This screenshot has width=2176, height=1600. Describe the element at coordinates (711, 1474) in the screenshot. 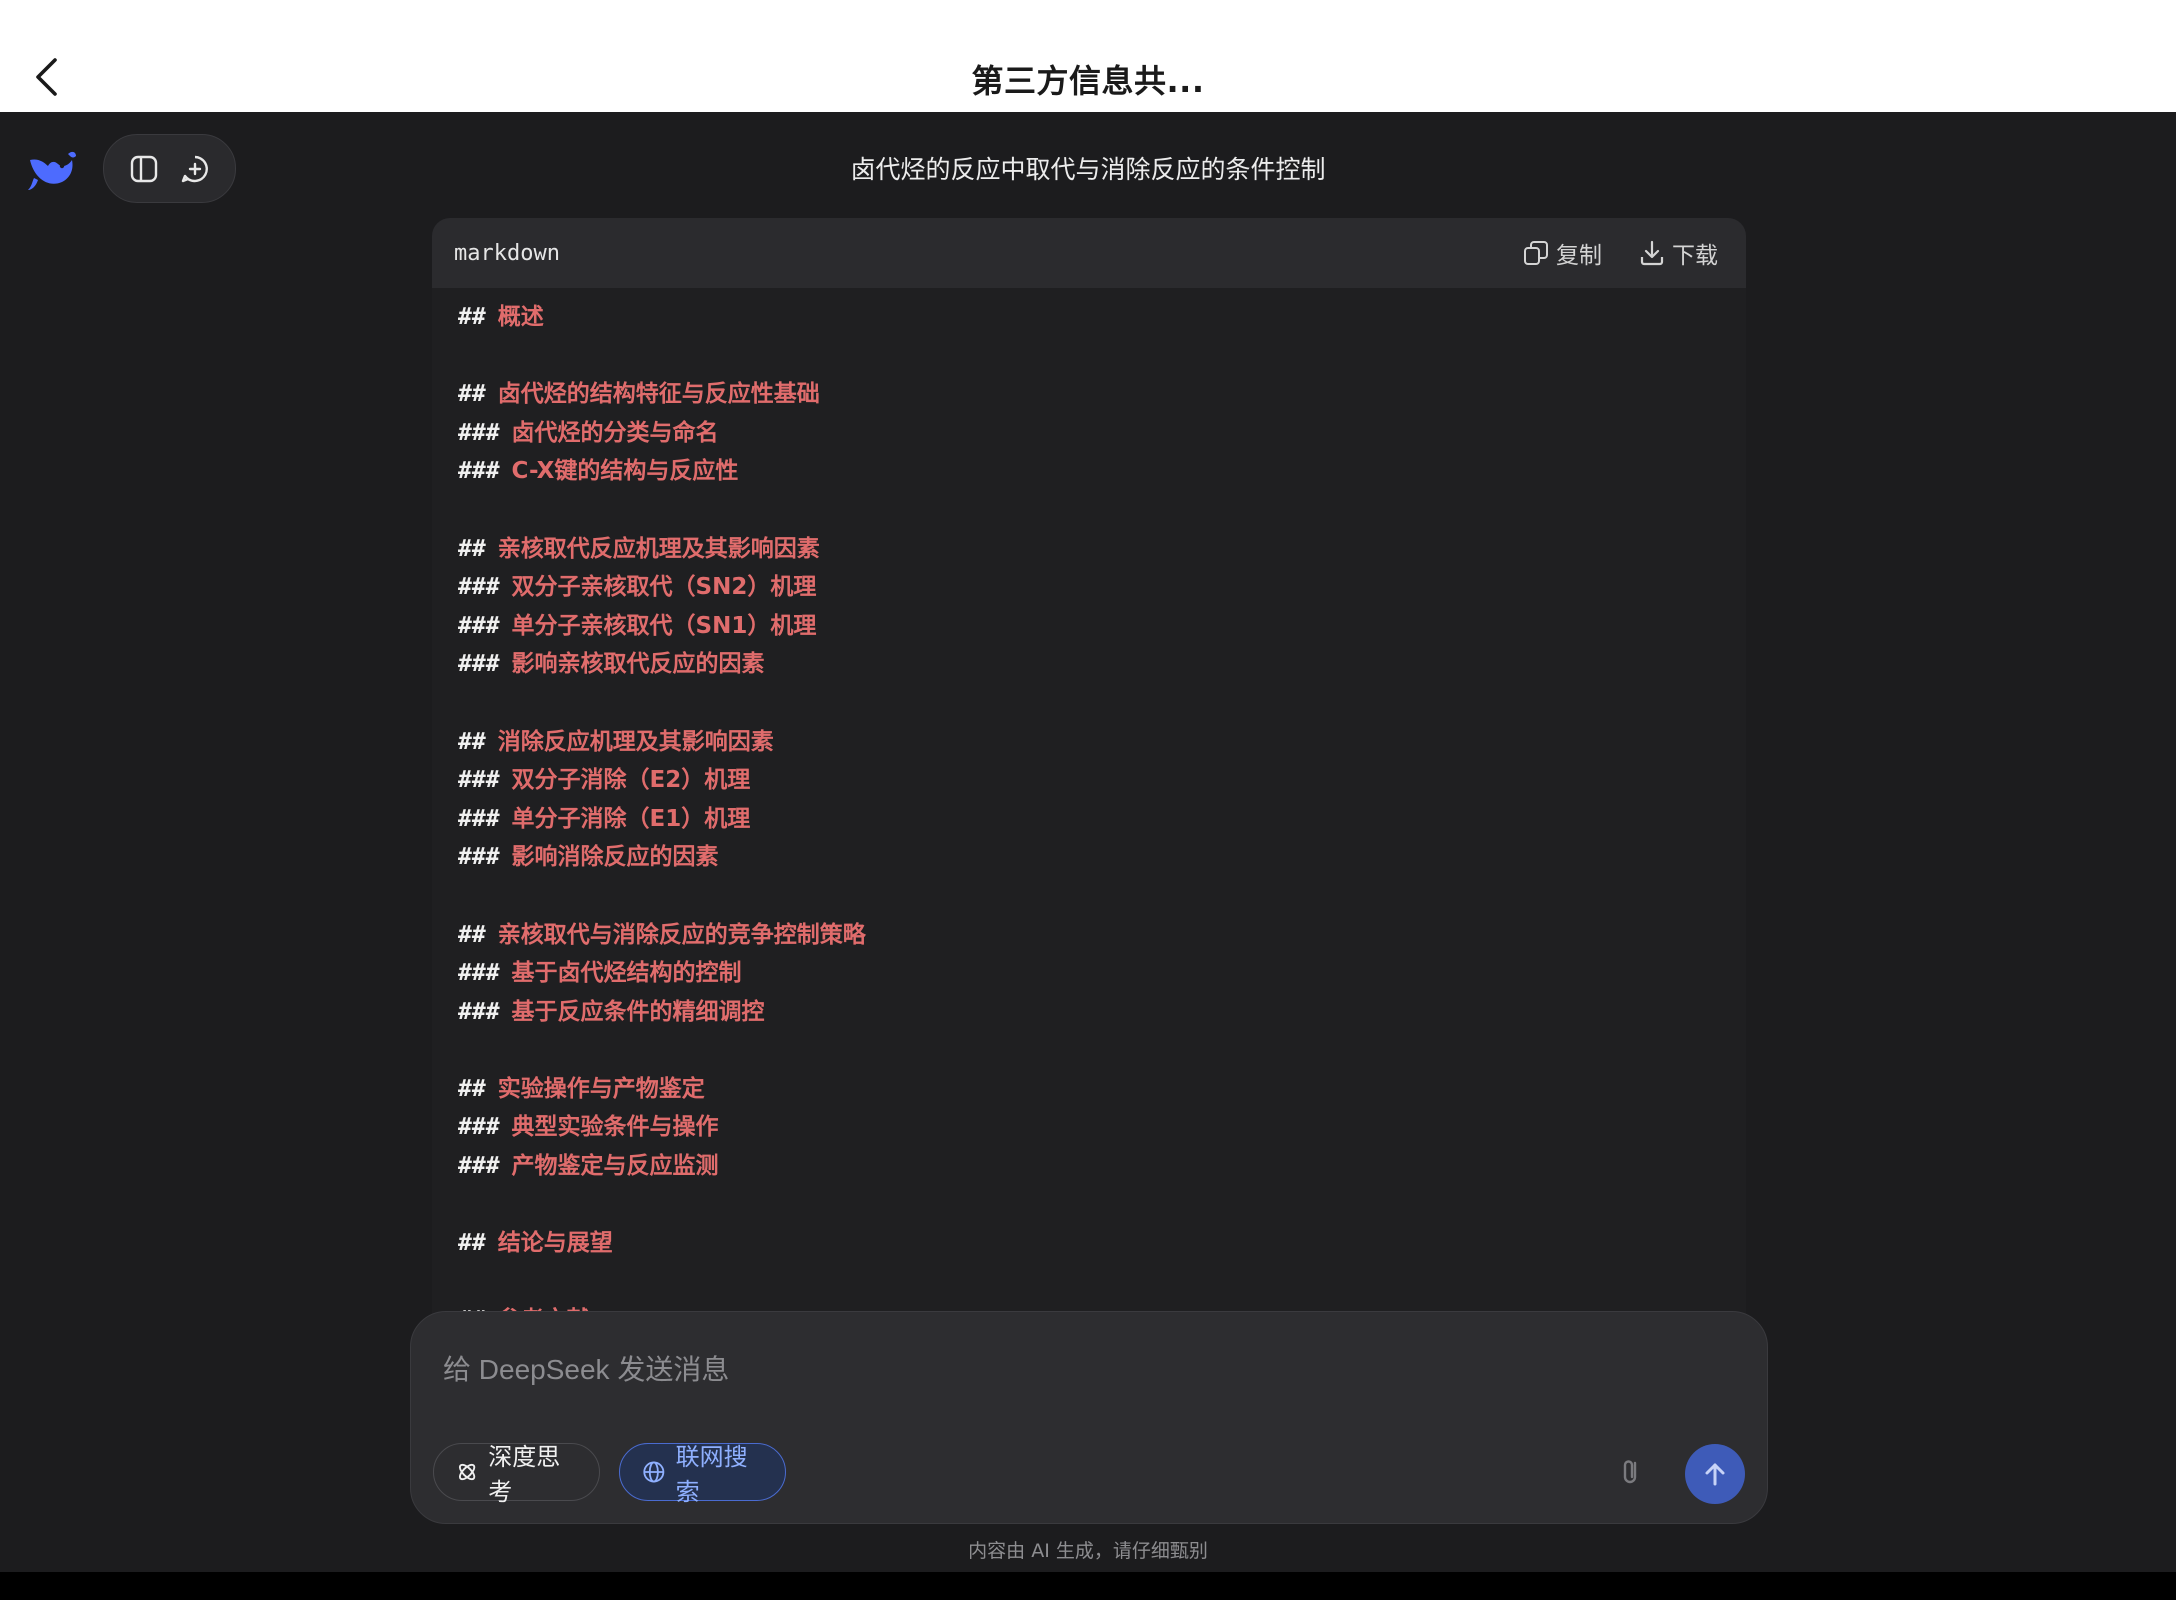

I see `web-search-label: 联网搜索` at that location.